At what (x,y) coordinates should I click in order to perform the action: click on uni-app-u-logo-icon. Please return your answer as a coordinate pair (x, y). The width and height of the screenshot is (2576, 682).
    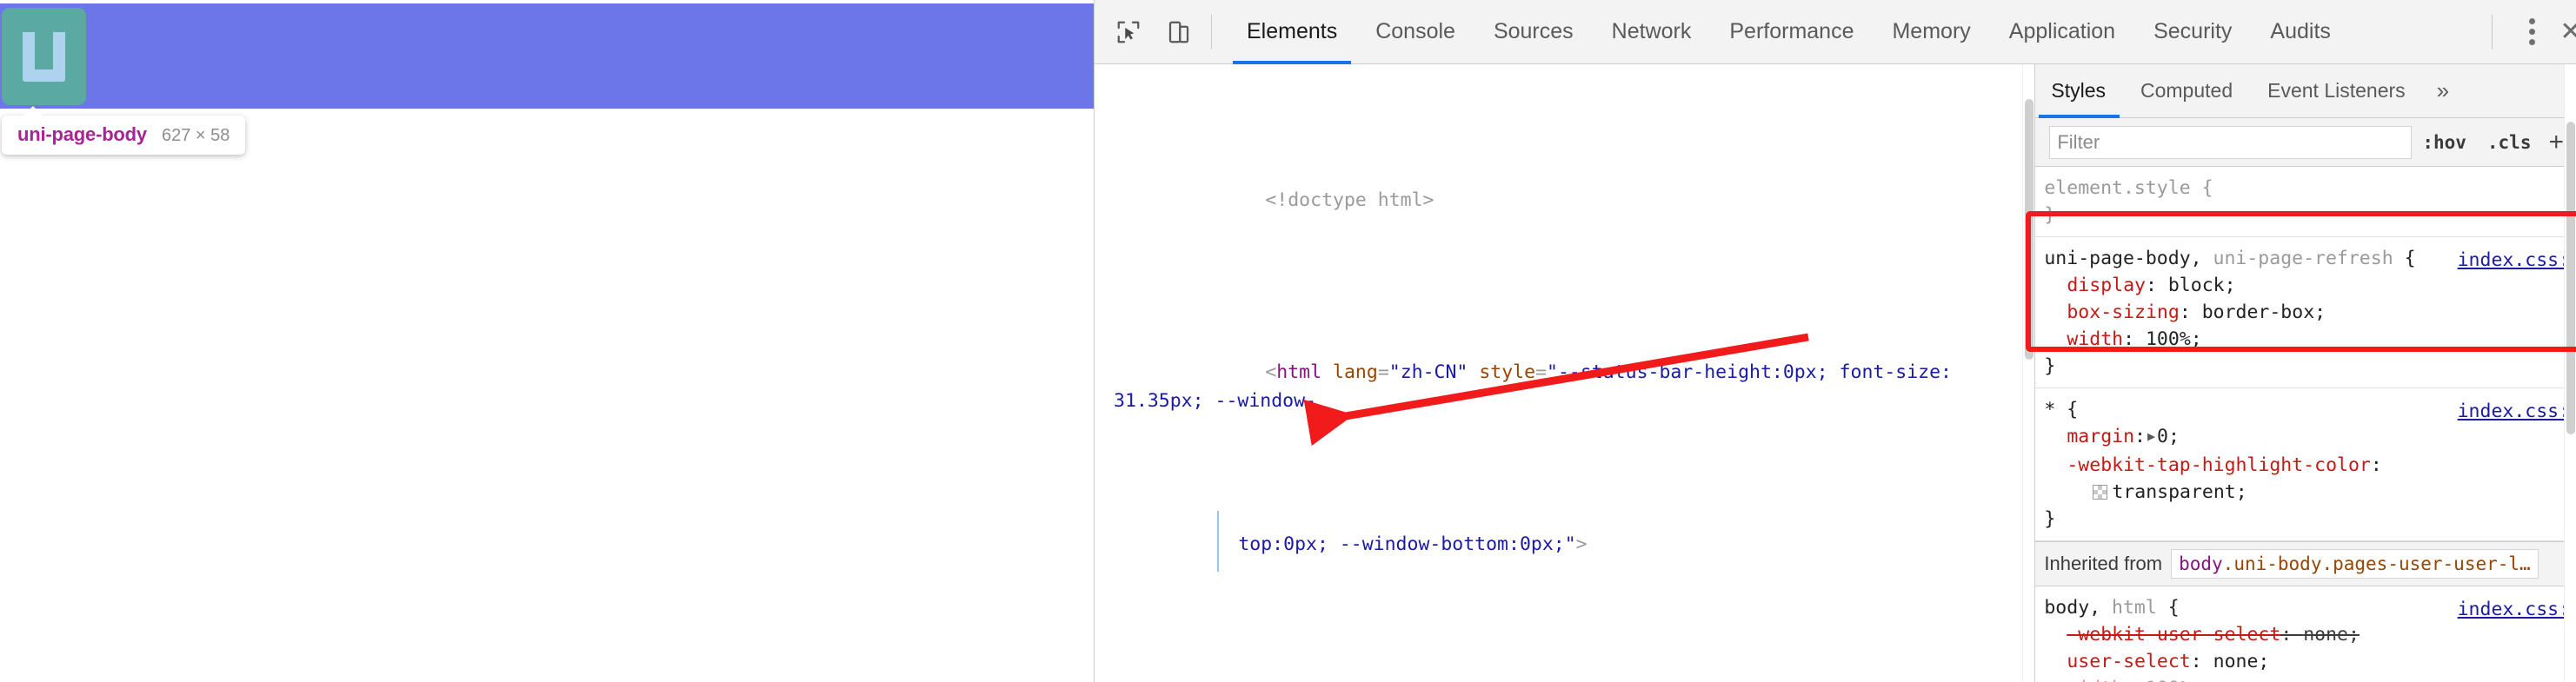
    Looking at the image, I should click on (44, 56).